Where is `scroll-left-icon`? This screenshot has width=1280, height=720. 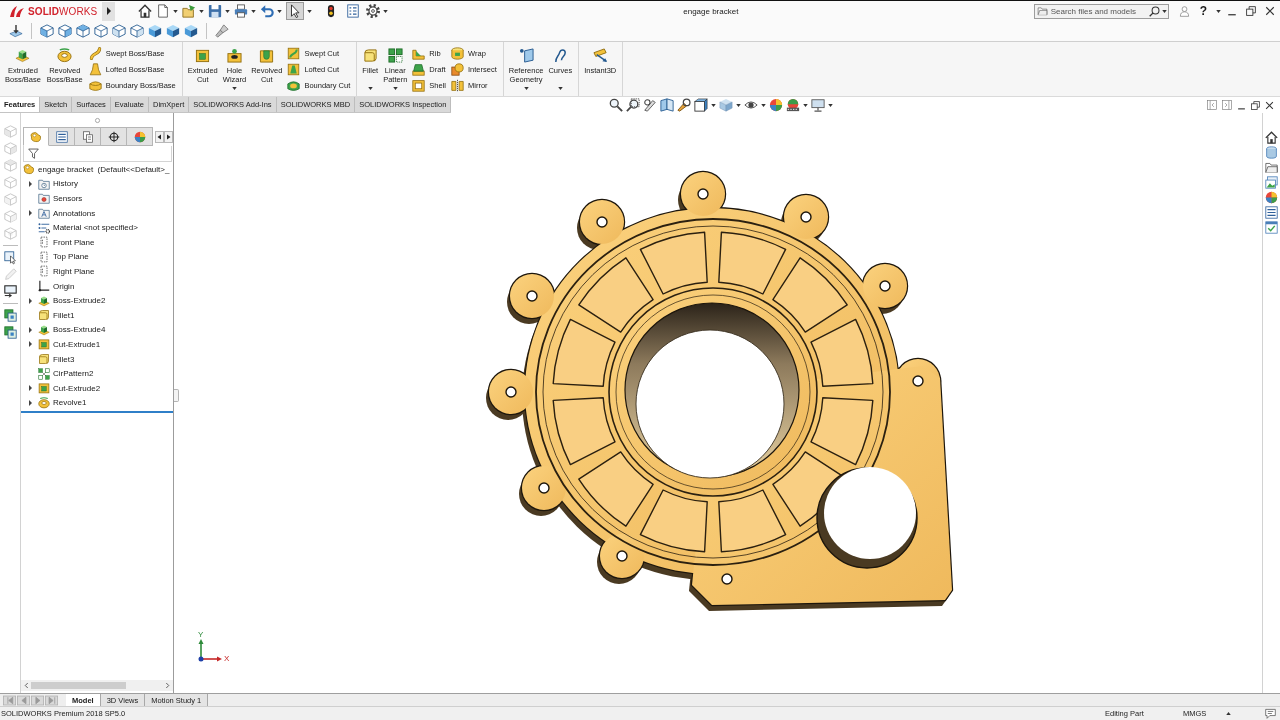
scroll-left-icon is located at coordinates (160, 136).